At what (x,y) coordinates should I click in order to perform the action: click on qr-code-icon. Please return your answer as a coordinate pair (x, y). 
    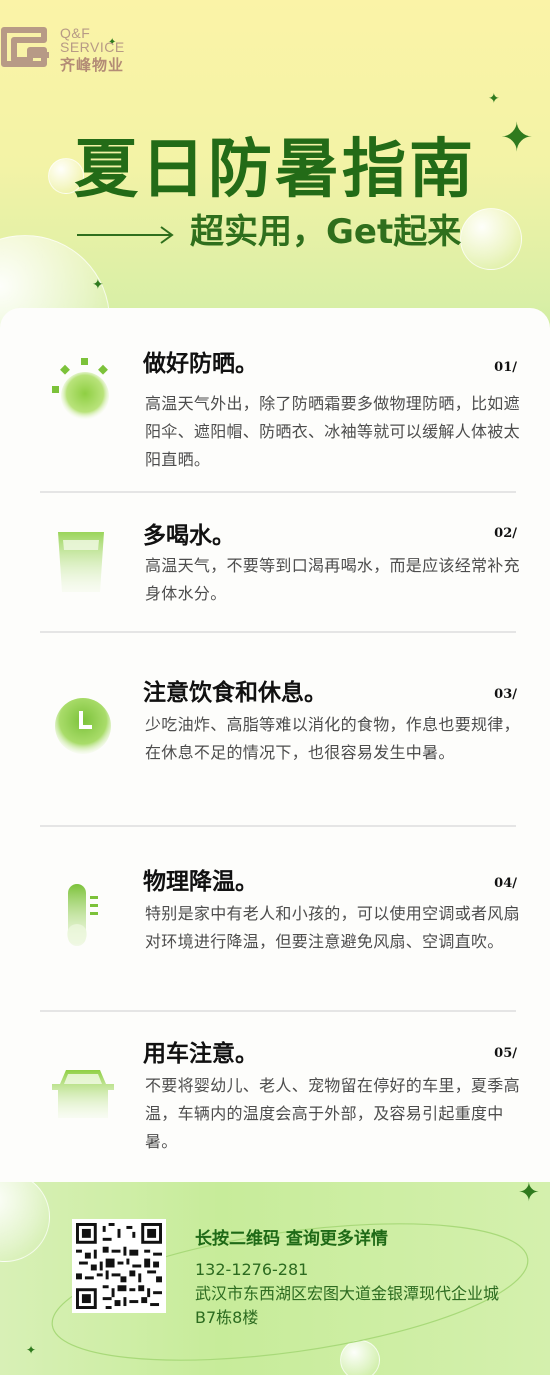
    Looking at the image, I should click on (119, 1266).